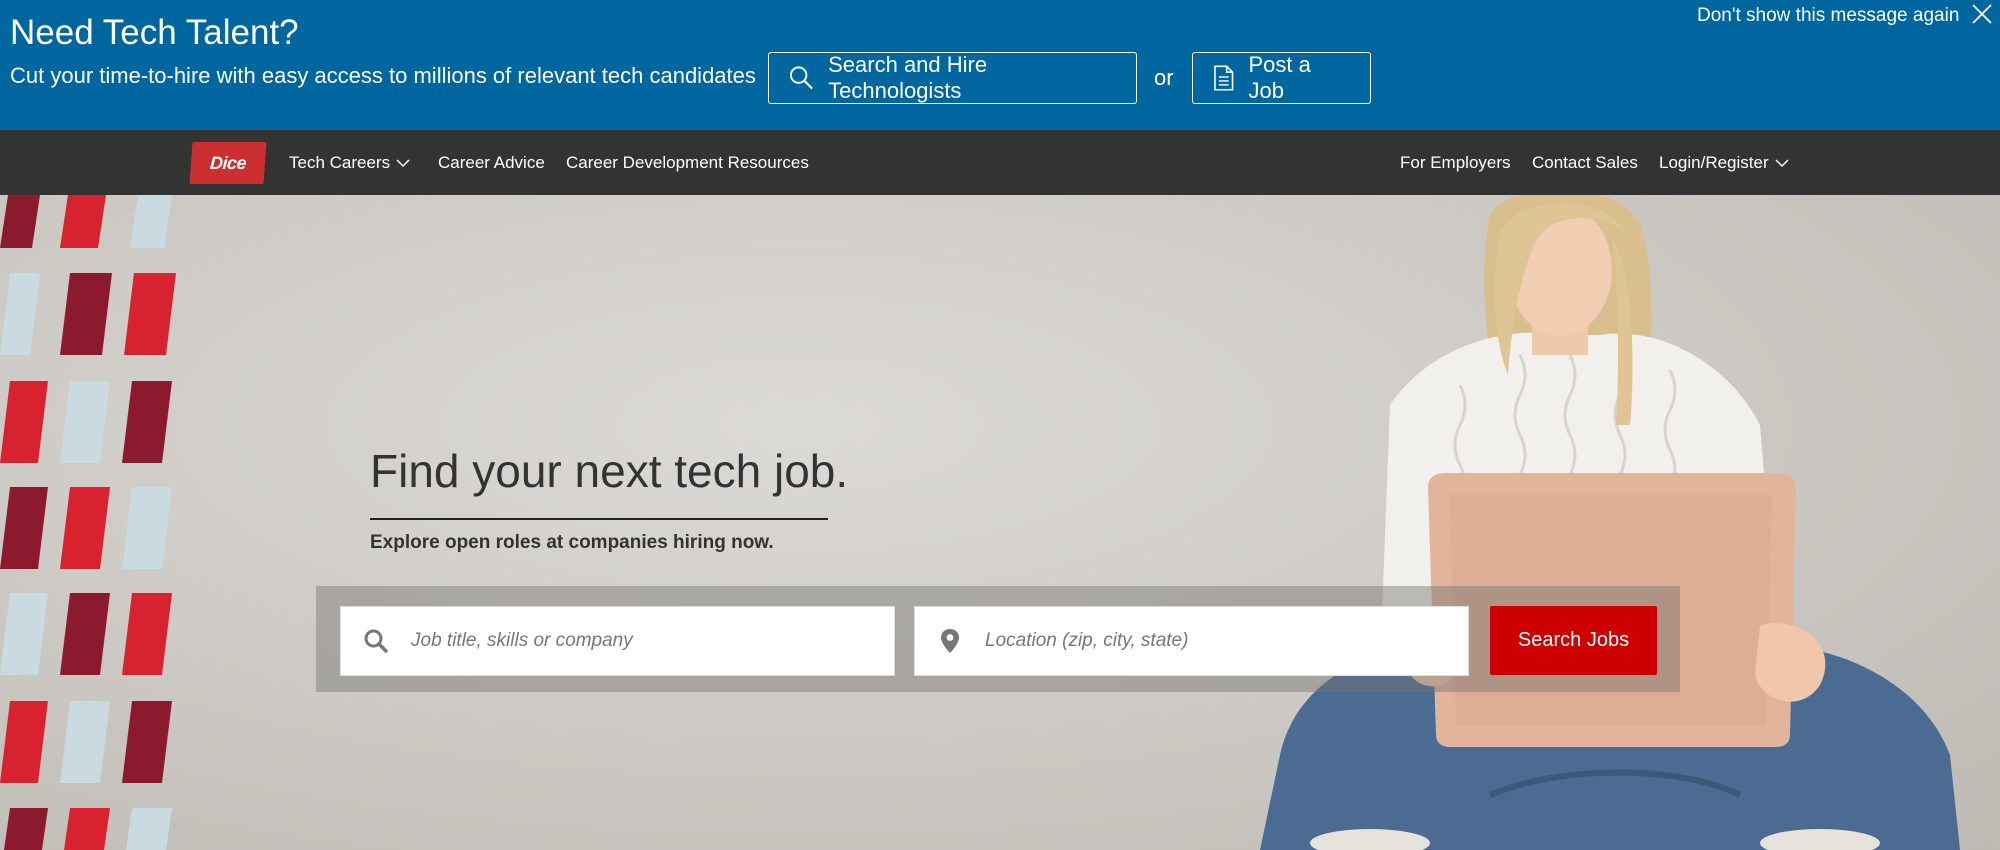 The image size is (2000, 850). Describe the element at coordinates (609, 471) in the screenshot. I see `hero-title: Find your next tech job.` at that location.